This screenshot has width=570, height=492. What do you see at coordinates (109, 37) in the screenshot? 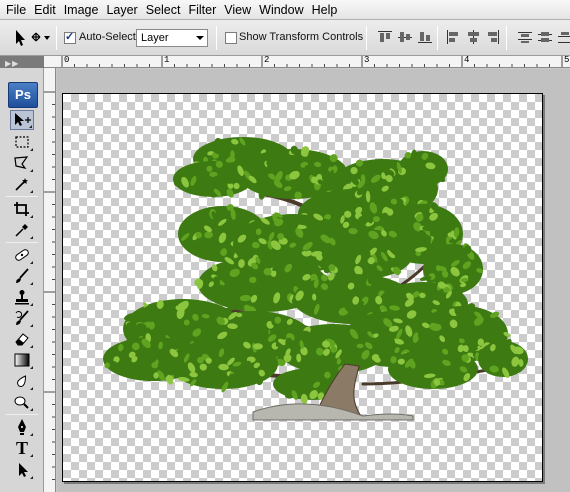
I see `auto-select-label: Auto-Select:` at bounding box center [109, 37].